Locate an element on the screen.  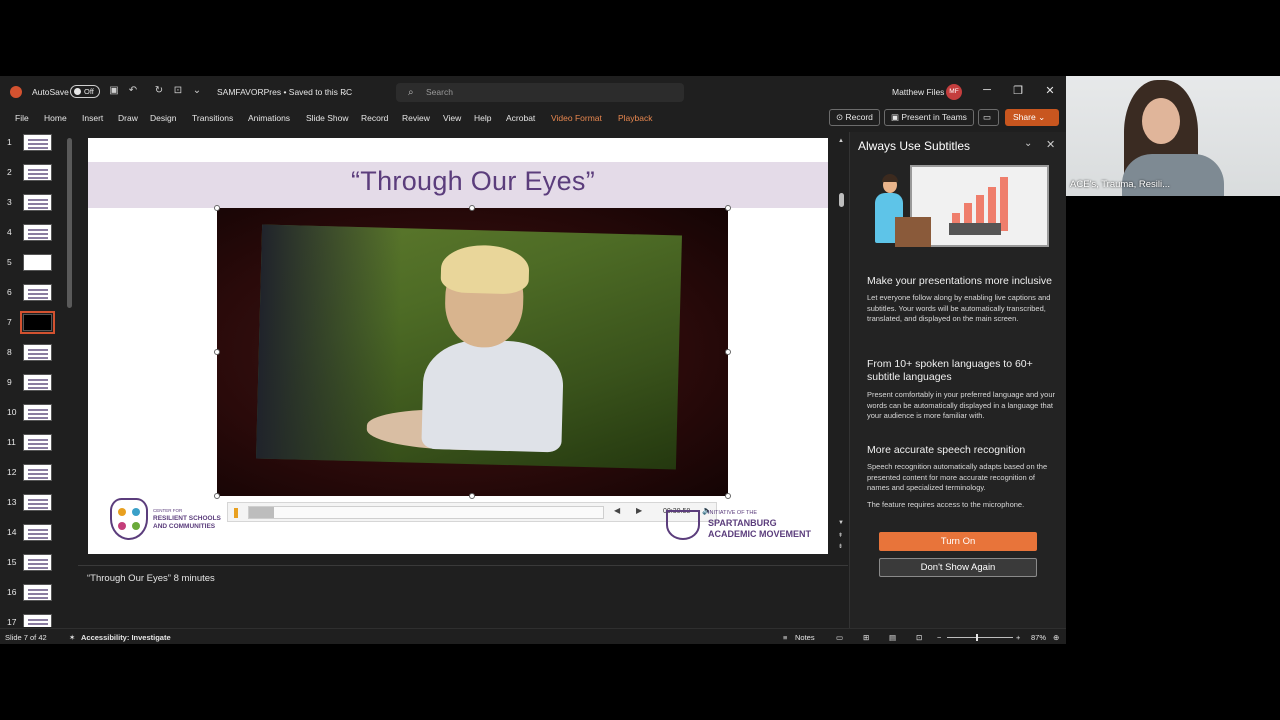
skip-back-icon: ◀ is located at coordinates (617, 510).